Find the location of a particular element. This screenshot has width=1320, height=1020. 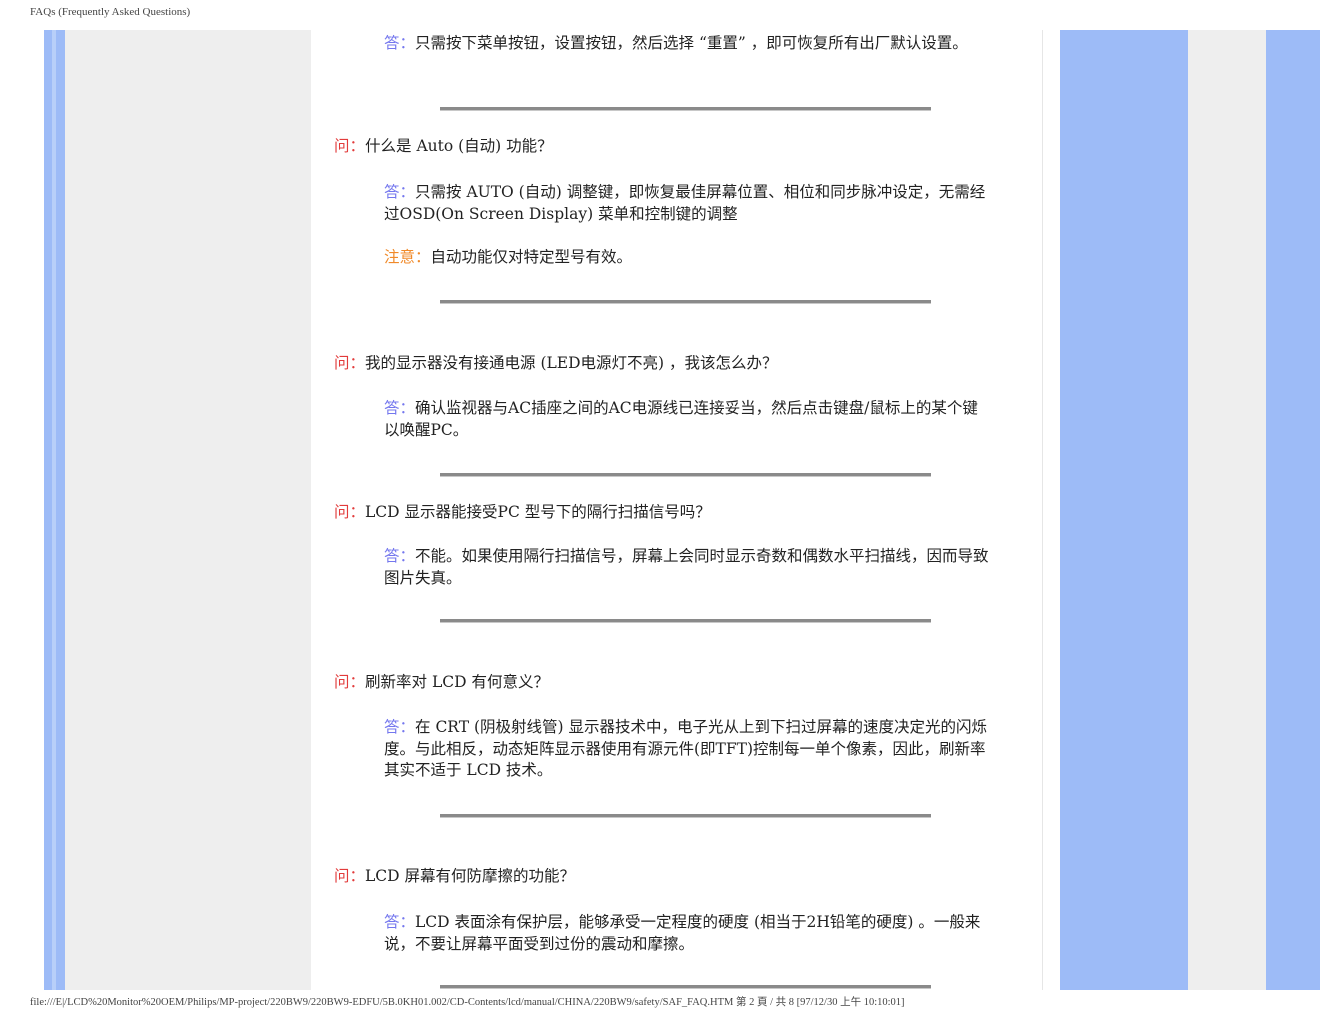

note-1: 注意：自动功能仅对特定型号有效。 is located at coordinates (686, 258).